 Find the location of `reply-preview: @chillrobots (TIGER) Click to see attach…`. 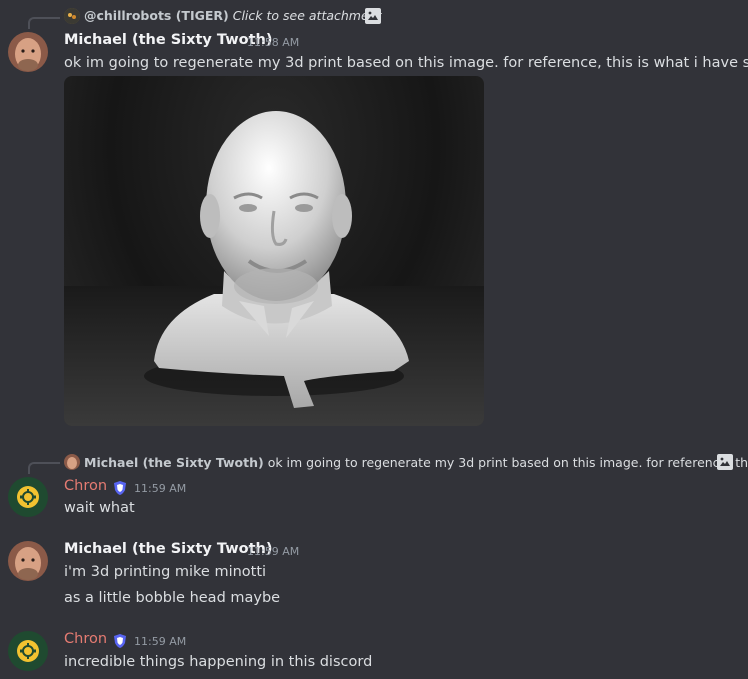

reply-preview: @chillrobots (TIGER) Click to see attach… is located at coordinates (233, 15).